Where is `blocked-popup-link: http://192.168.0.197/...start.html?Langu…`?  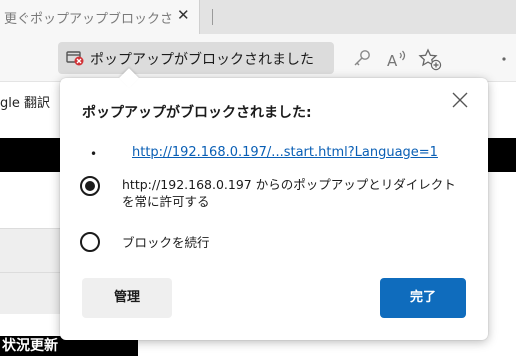 blocked-popup-link: http://192.168.0.197/...start.html?Langu… is located at coordinates (285, 152).